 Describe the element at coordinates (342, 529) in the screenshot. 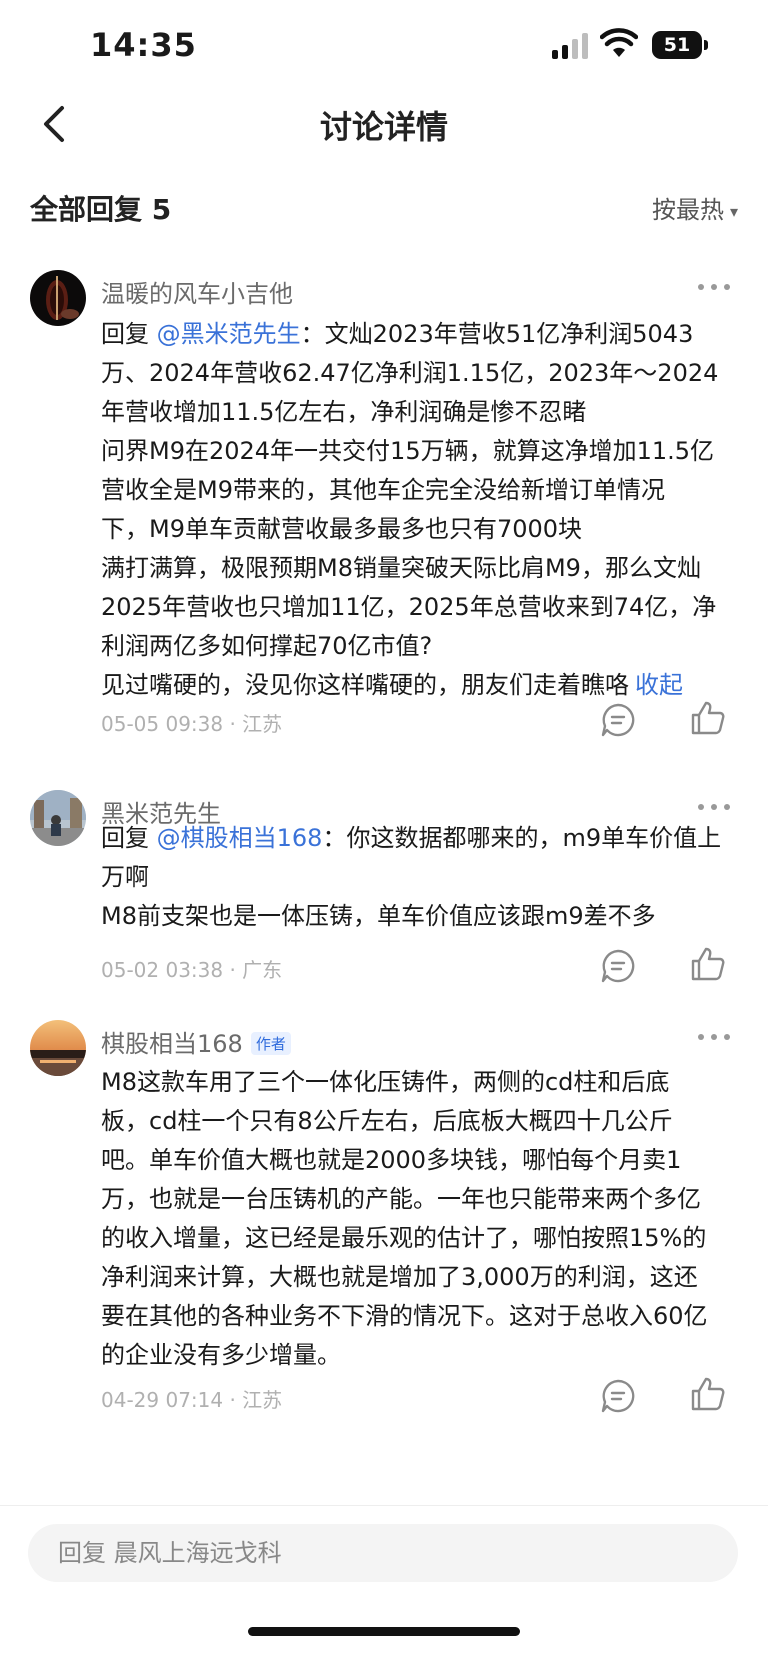

I see `comment-line: 下，M9单车贡献营收最多最多也只有7000块` at that location.